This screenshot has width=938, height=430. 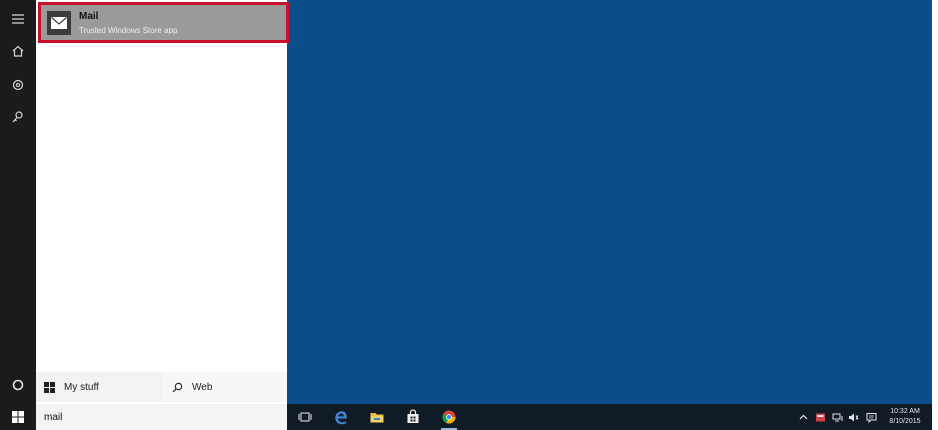 What do you see at coordinates (163, 22) in the screenshot?
I see `search-result-mail: Mail Trusted Windows Store app` at bounding box center [163, 22].